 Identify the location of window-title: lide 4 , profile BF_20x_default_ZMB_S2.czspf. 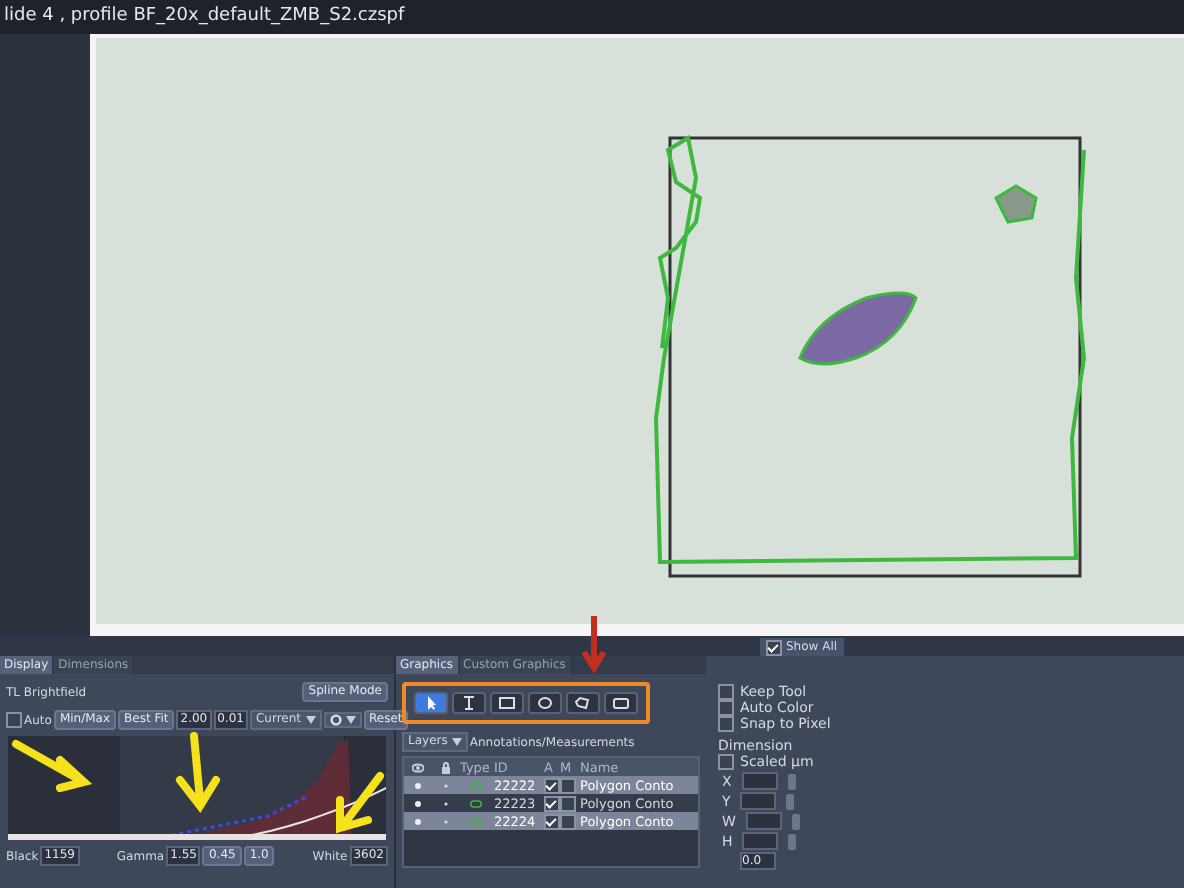
(592, 17).